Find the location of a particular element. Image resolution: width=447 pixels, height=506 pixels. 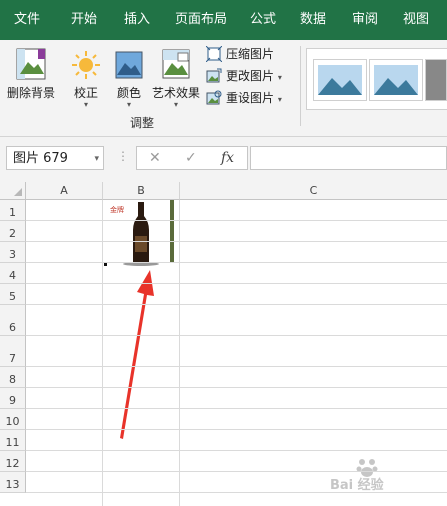

color-label: 颜色 is located at coordinates (128, 93).